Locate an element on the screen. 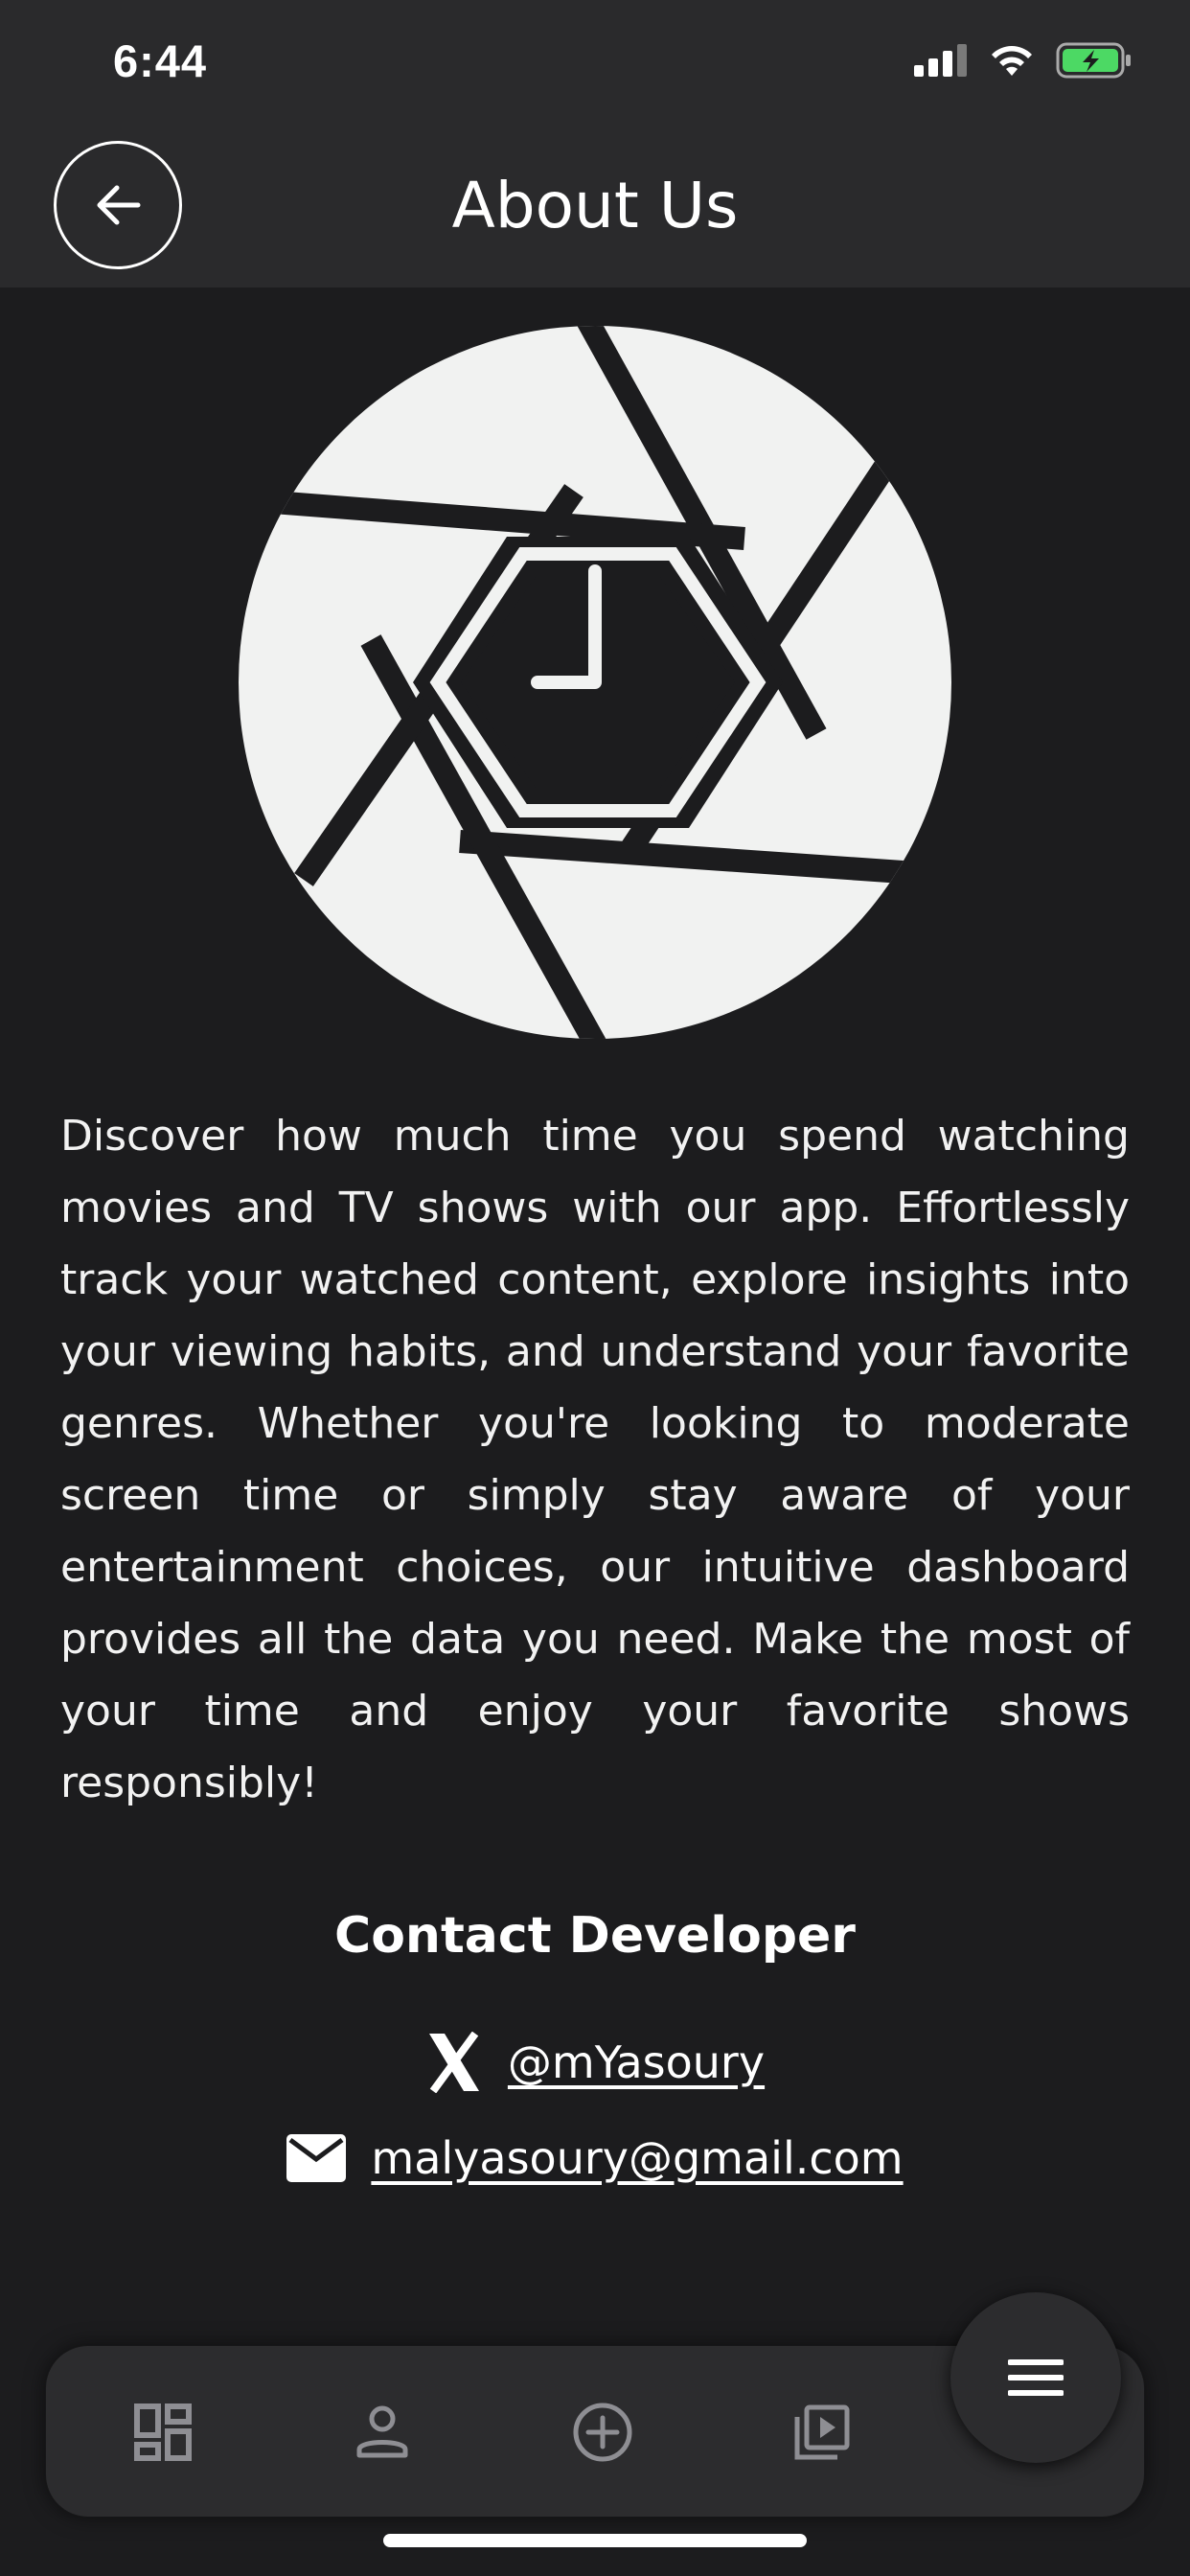 The image size is (1190, 2576). tab-dashboard is located at coordinates (163, 2432).